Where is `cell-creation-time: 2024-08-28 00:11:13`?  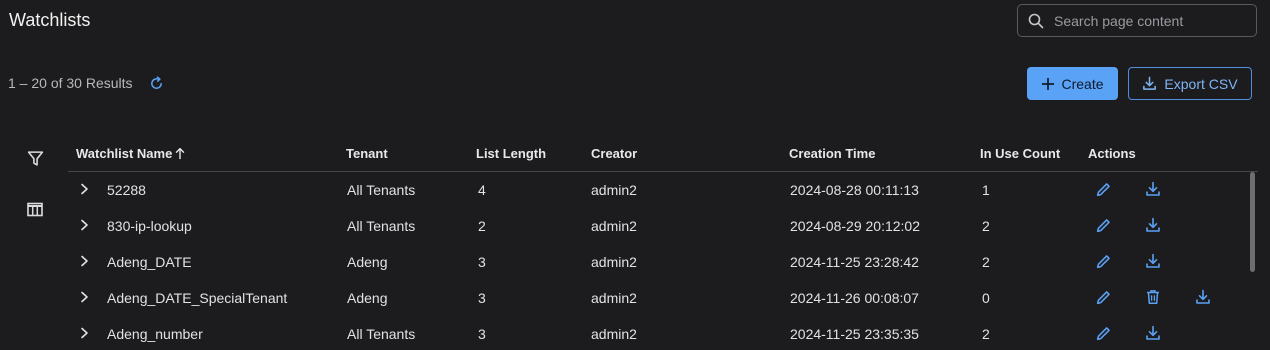 cell-creation-time: 2024-08-28 00:11:13 is located at coordinates (854, 190).